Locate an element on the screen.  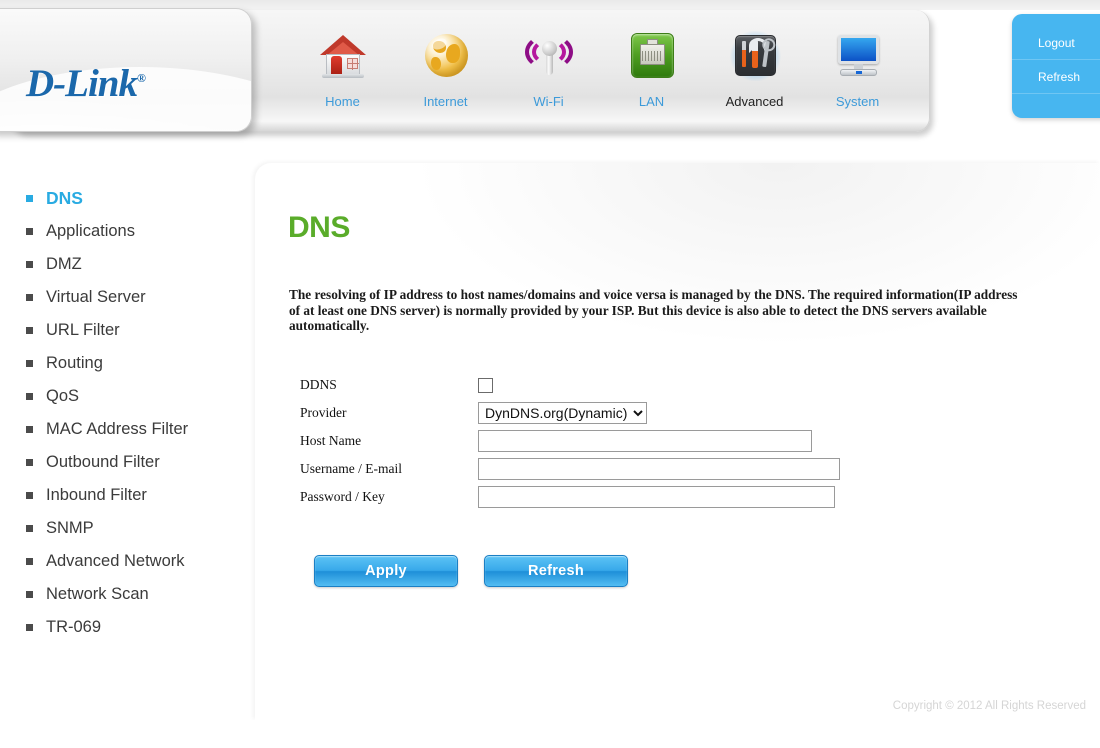
hostname-label: Host Name is located at coordinates (331, 440).